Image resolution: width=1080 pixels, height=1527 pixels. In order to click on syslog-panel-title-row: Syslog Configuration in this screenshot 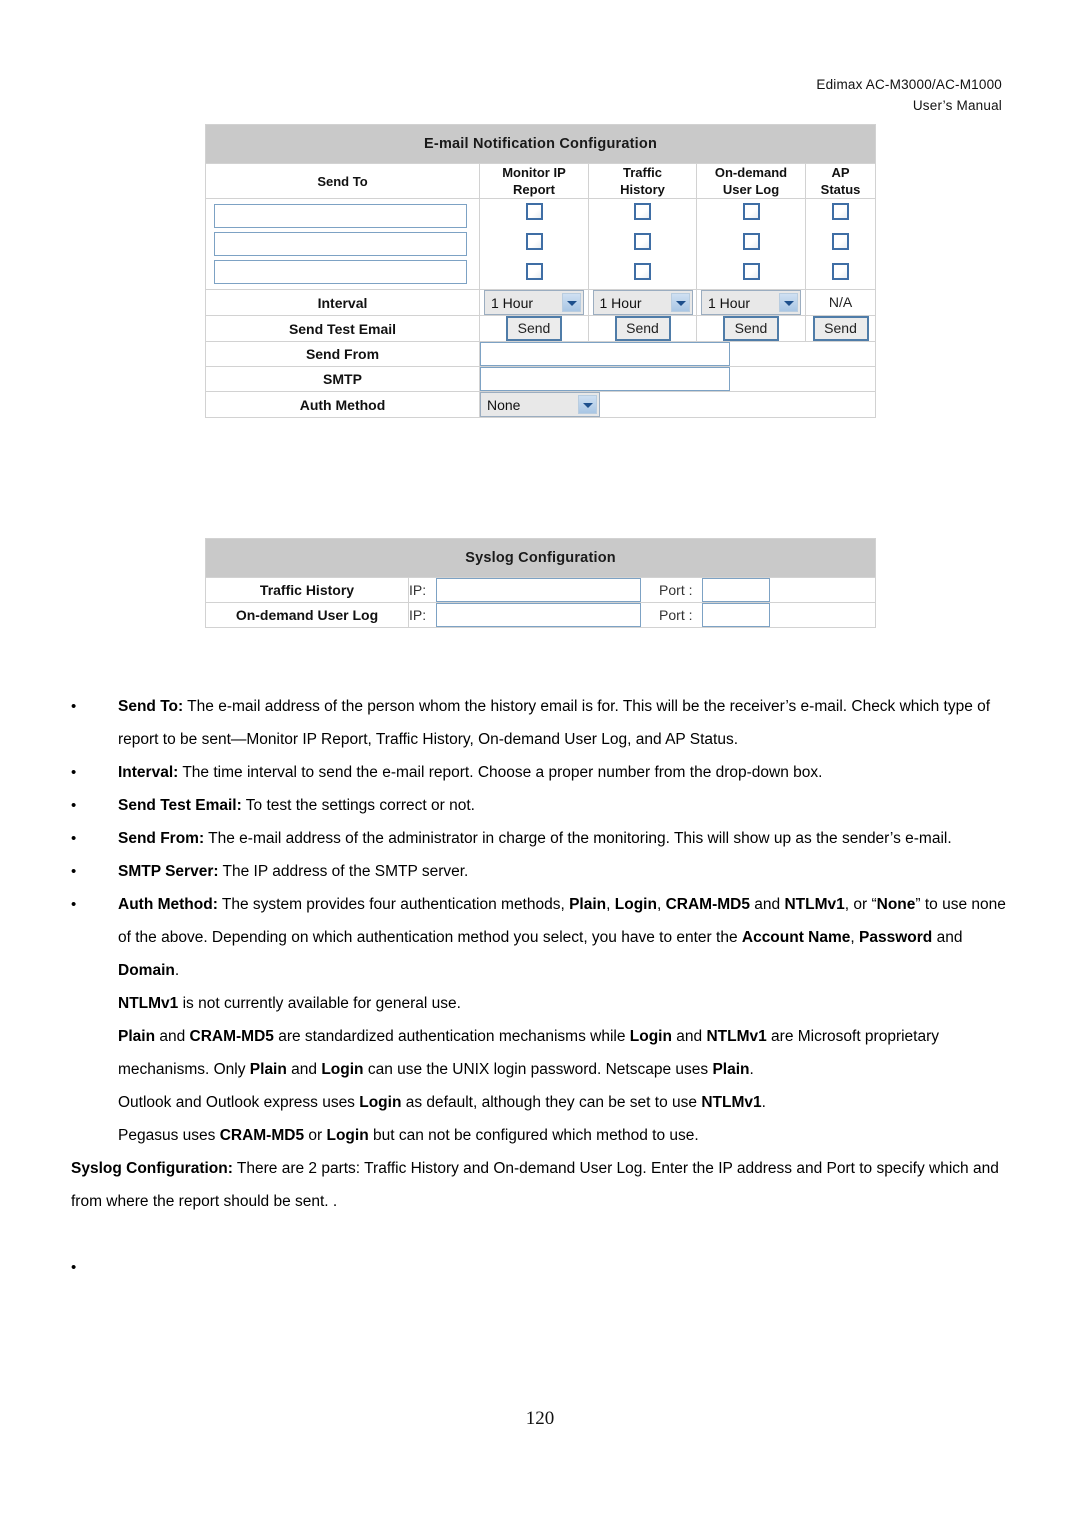, I will do `click(540, 558)`.